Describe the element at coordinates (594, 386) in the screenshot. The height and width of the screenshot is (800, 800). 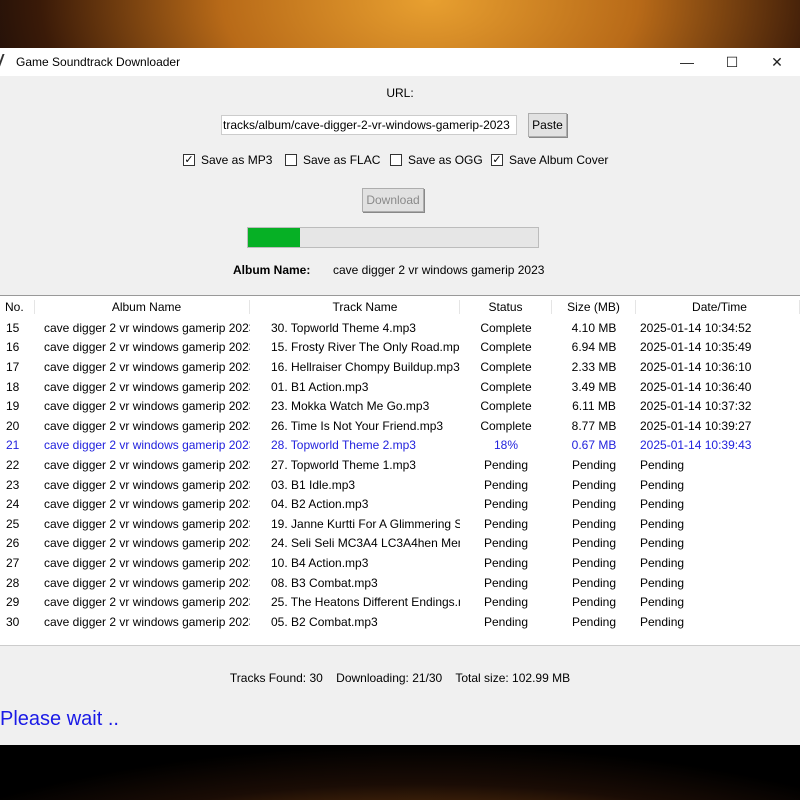
I see `table-cell: 3.49 MB` at that location.